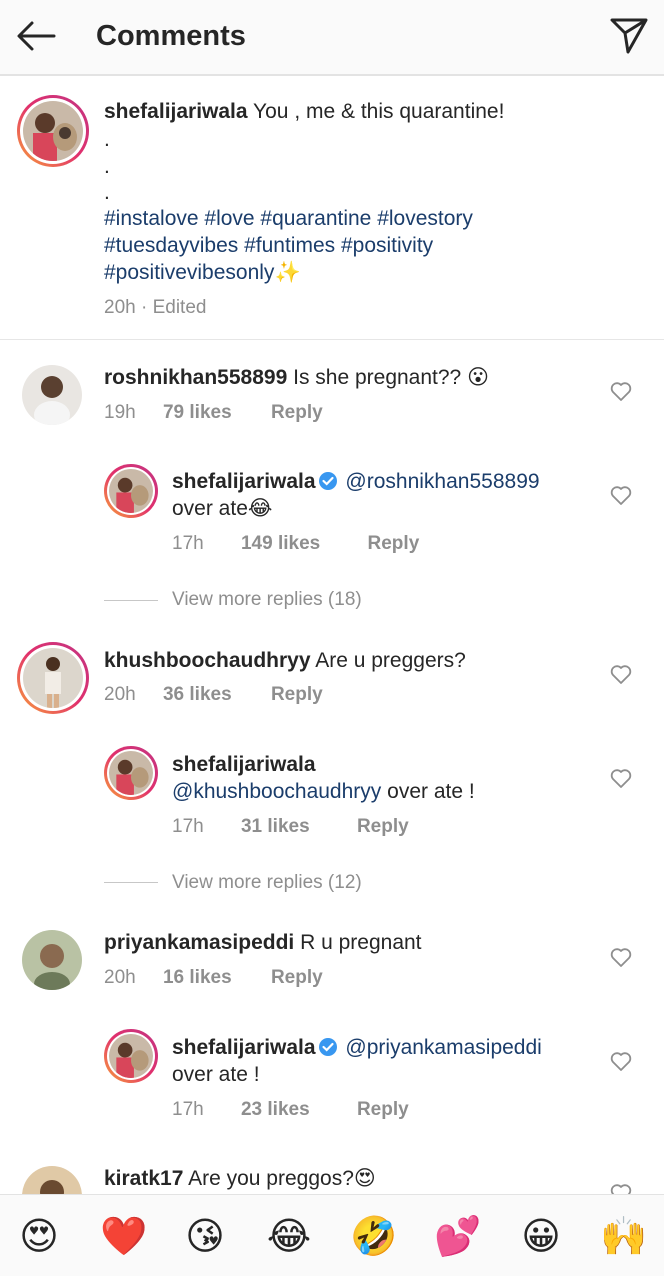  What do you see at coordinates (268, 245) in the screenshot?
I see `hashtags-line: #tuesdayvibes #funtimes #positivity` at bounding box center [268, 245].